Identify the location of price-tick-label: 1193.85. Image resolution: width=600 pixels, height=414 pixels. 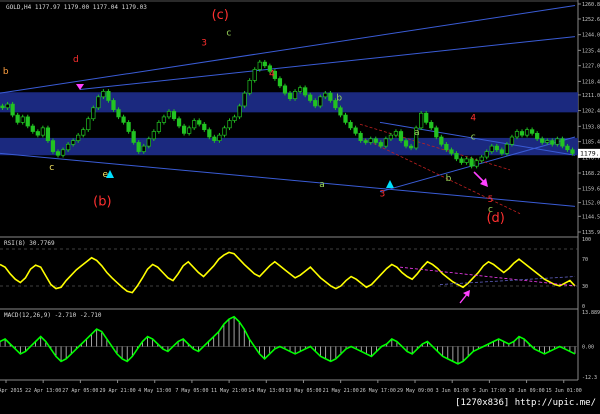
(591, 127).